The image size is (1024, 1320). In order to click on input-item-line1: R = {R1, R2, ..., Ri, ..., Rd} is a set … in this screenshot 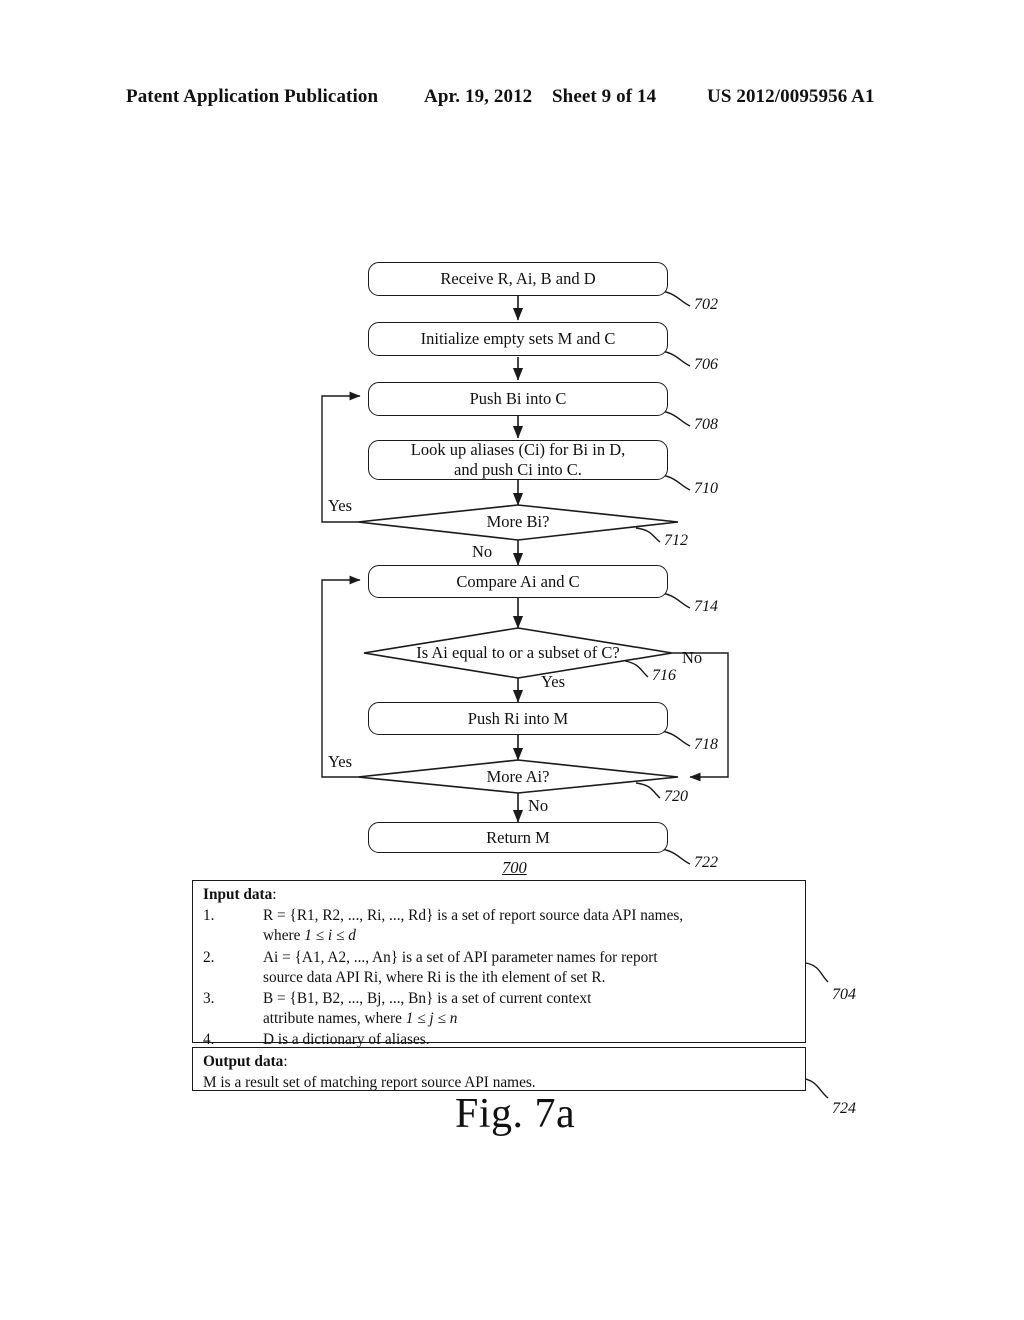, I will do `click(473, 916)`.